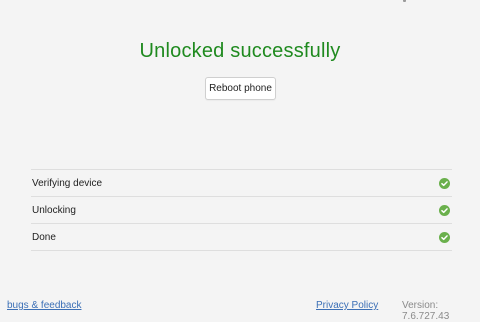 The height and width of the screenshot is (322, 480). What do you see at coordinates (347, 305) in the screenshot?
I see `privacy-policy-link: Privacy Policy` at bounding box center [347, 305].